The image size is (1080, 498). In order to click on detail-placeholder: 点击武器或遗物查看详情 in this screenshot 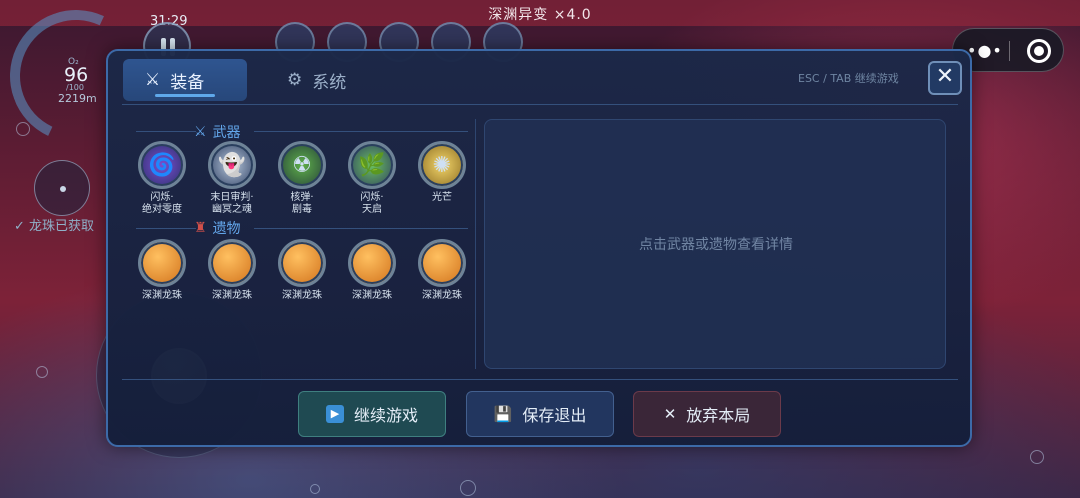, I will do `click(716, 245)`.